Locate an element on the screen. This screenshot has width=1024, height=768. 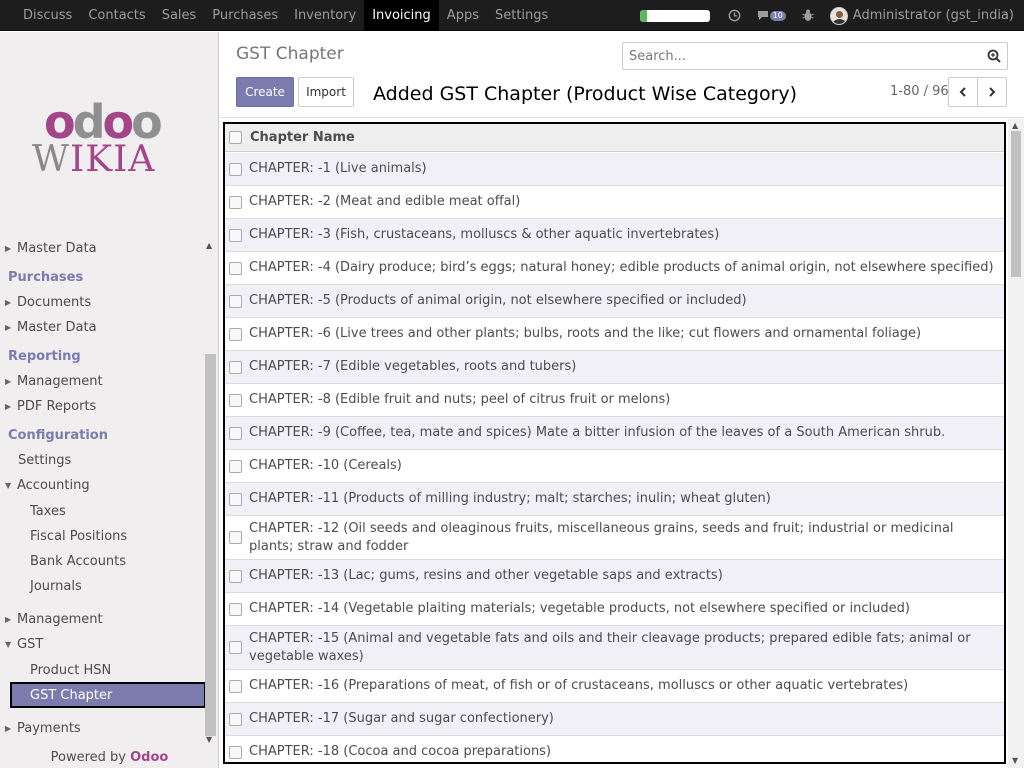
sidebar-item-master-data-top: ▶ Master Data is located at coordinates (102, 248).